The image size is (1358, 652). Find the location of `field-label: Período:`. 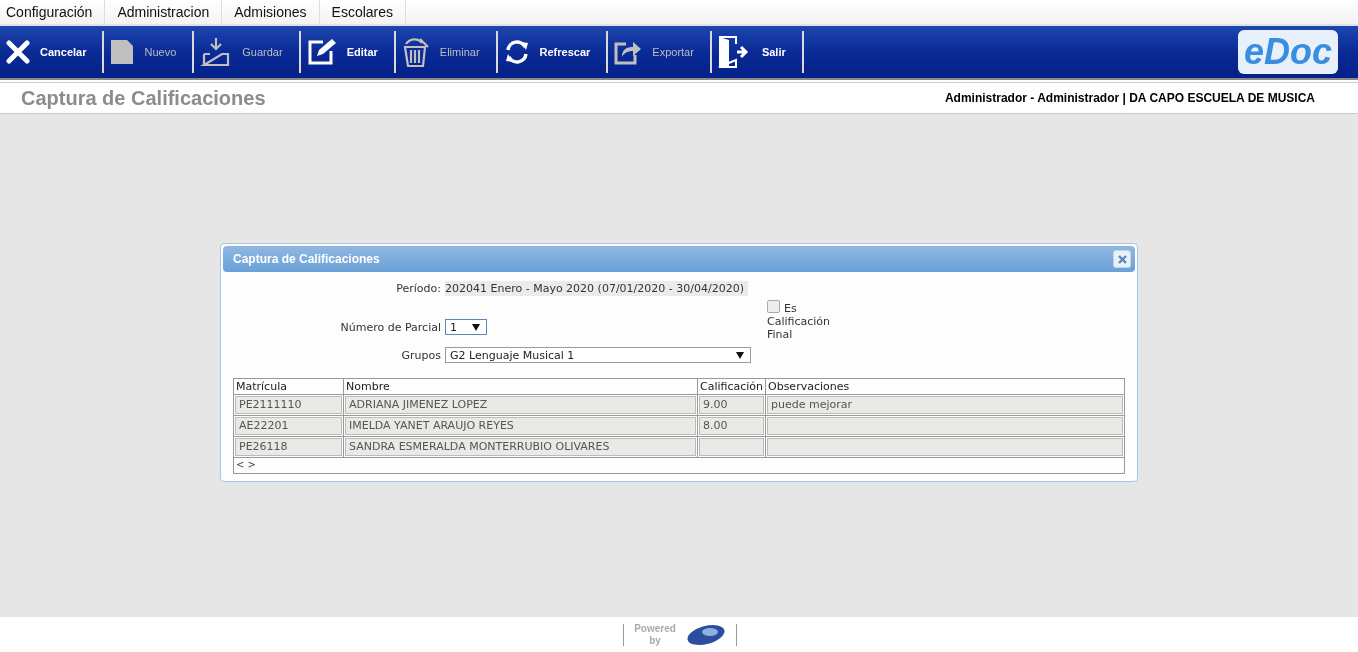

field-label: Período: is located at coordinates (418, 288).